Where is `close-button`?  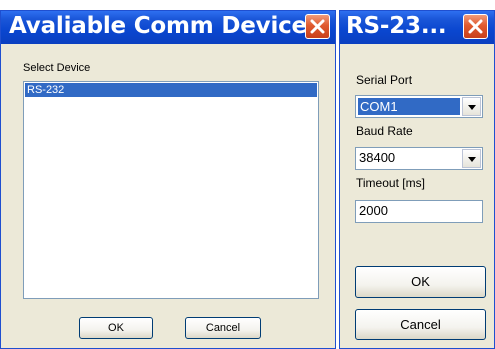
close-button is located at coordinates (317, 26).